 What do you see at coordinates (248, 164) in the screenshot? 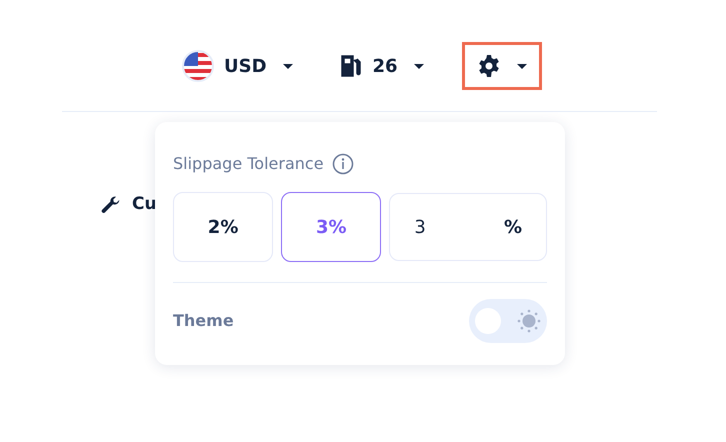
I see `slippage-title: Slippage Tolerance` at bounding box center [248, 164].